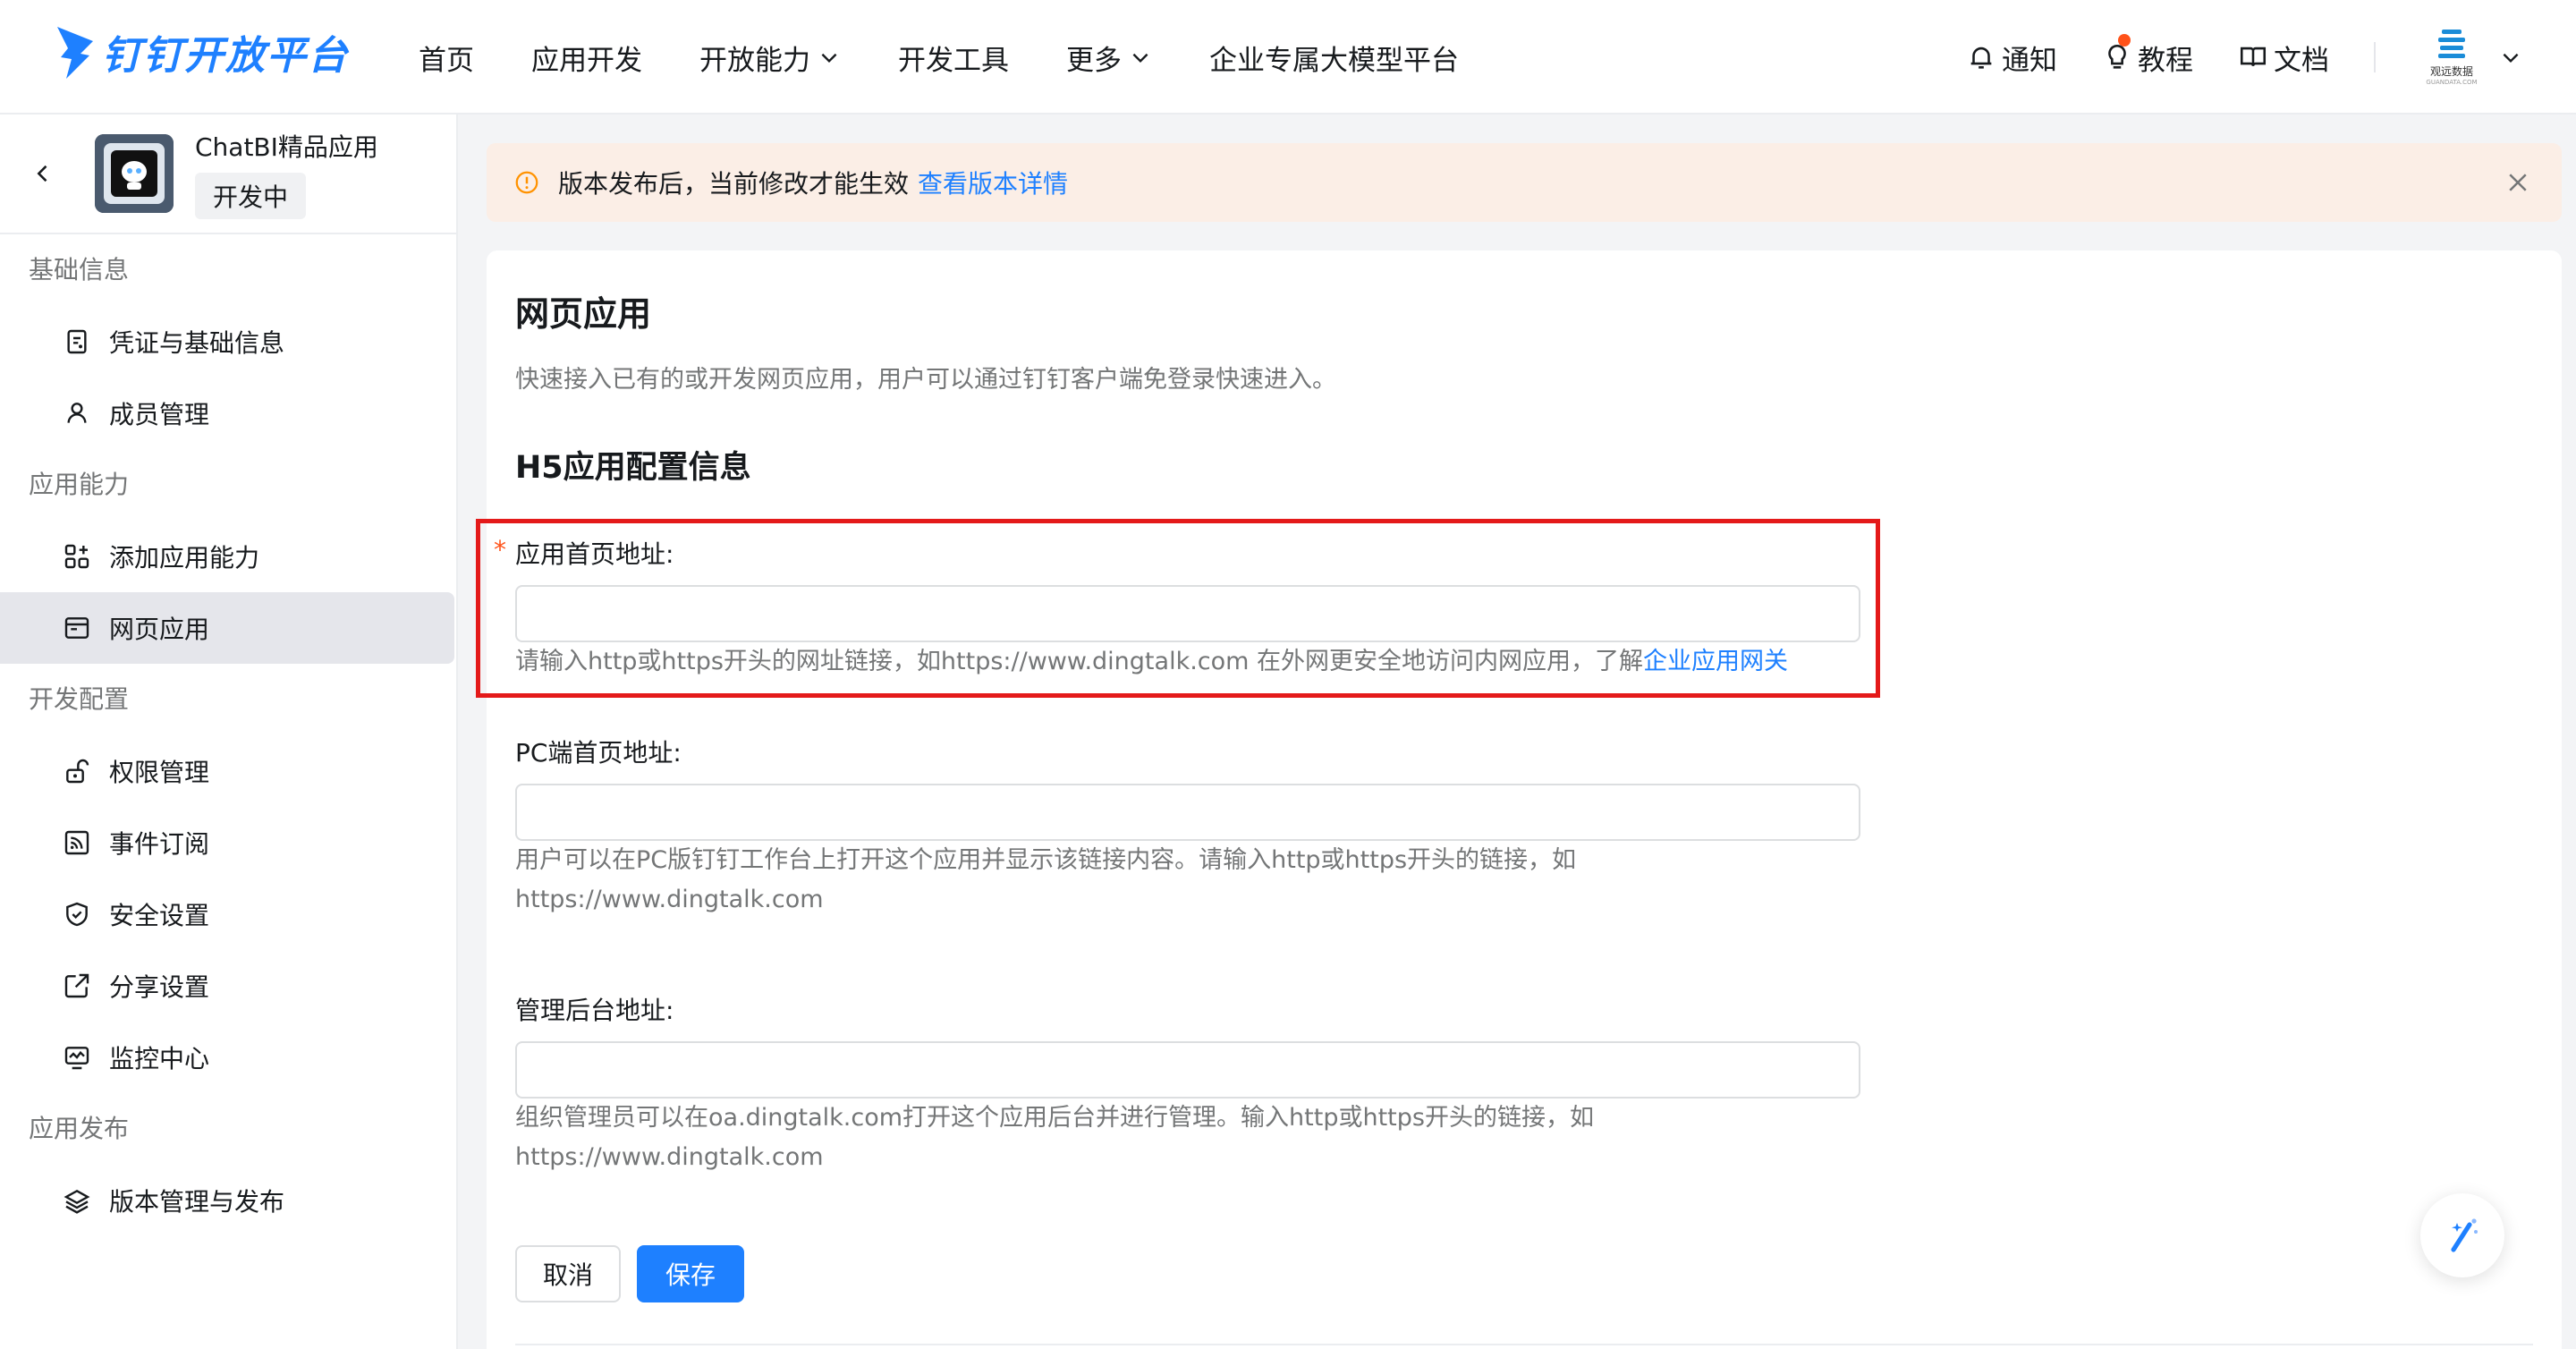 The width and height of the screenshot is (2576, 1349). Describe the element at coordinates (734, 184) in the screenshot. I see `alert-text: 版本发布后，当前修改才能生效` at that location.